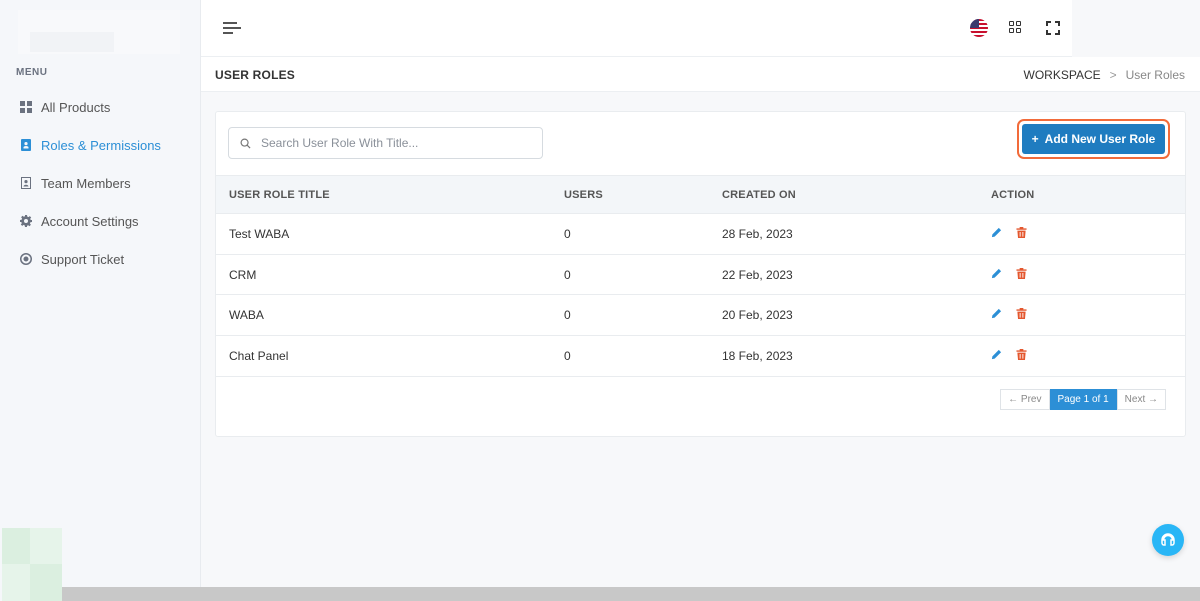  I want to click on fullscreen-icon, so click(1053, 28).